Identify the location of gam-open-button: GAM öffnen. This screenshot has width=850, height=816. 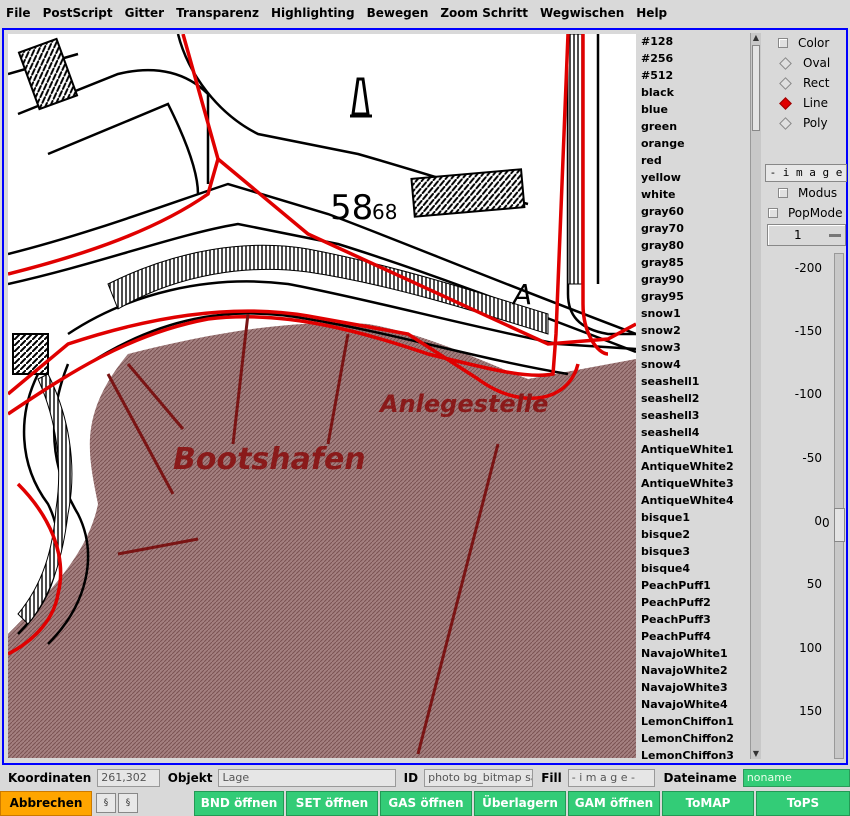
(614, 803).